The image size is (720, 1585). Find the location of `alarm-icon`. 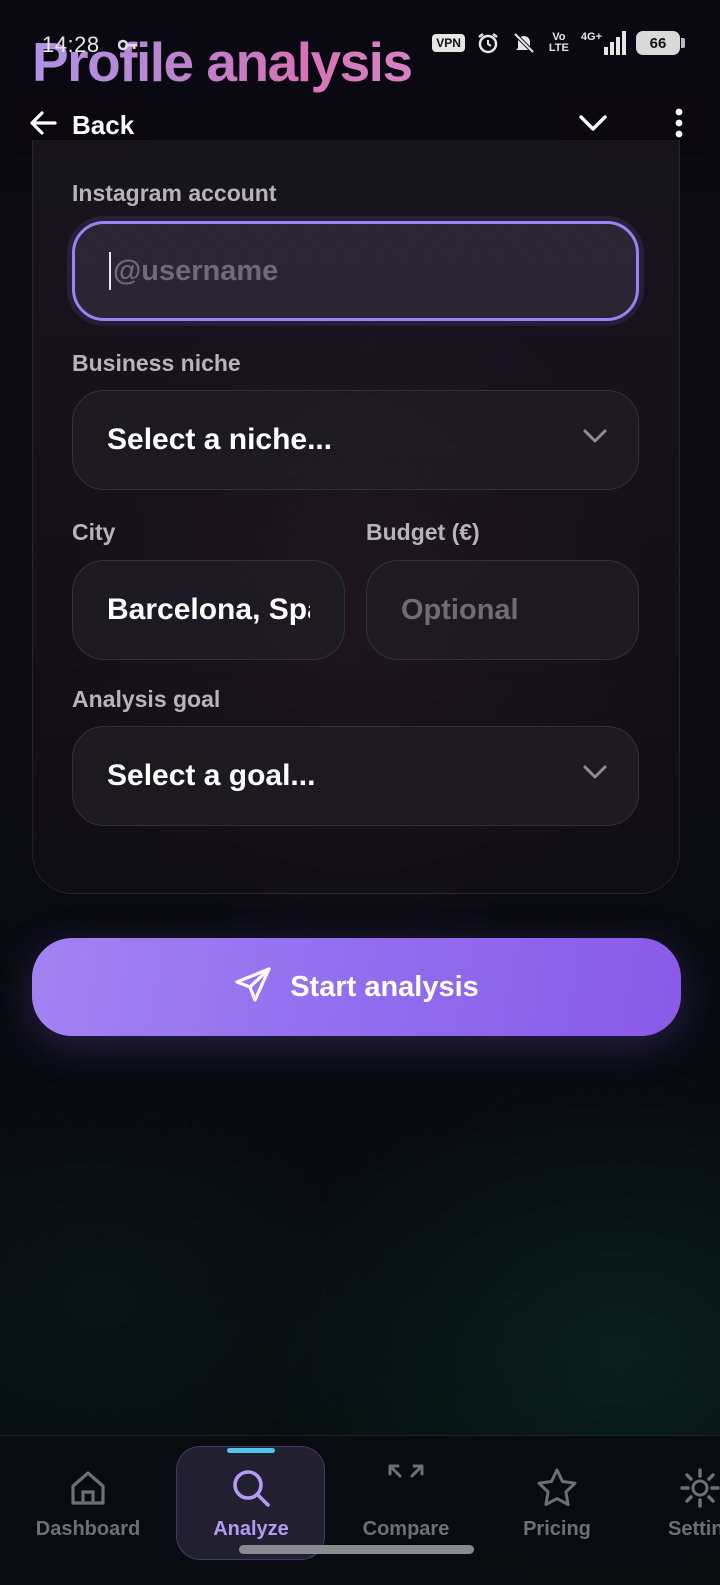

alarm-icon is located at coordinates (488, 43).